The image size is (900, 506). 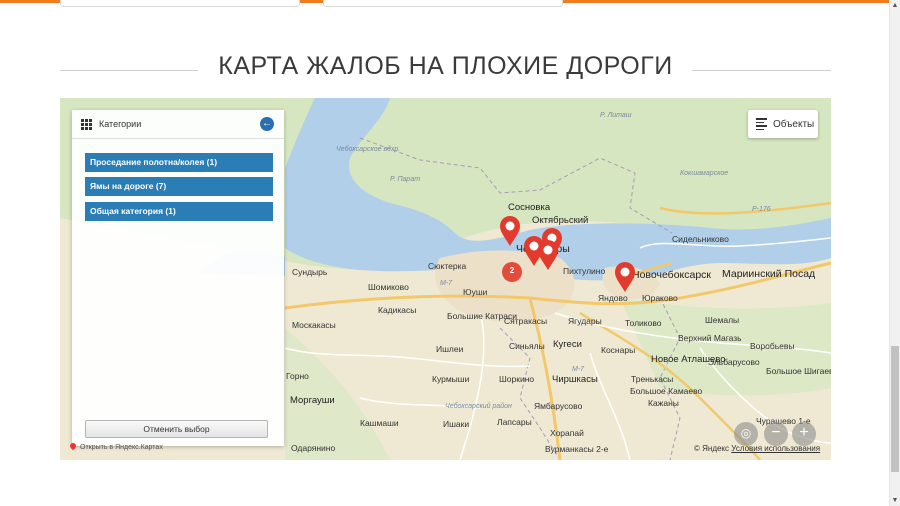 What do you see at coordinates (618, 350) in the screenshot?
I see `place-label: Коснары` at bounding box center [618, 350].